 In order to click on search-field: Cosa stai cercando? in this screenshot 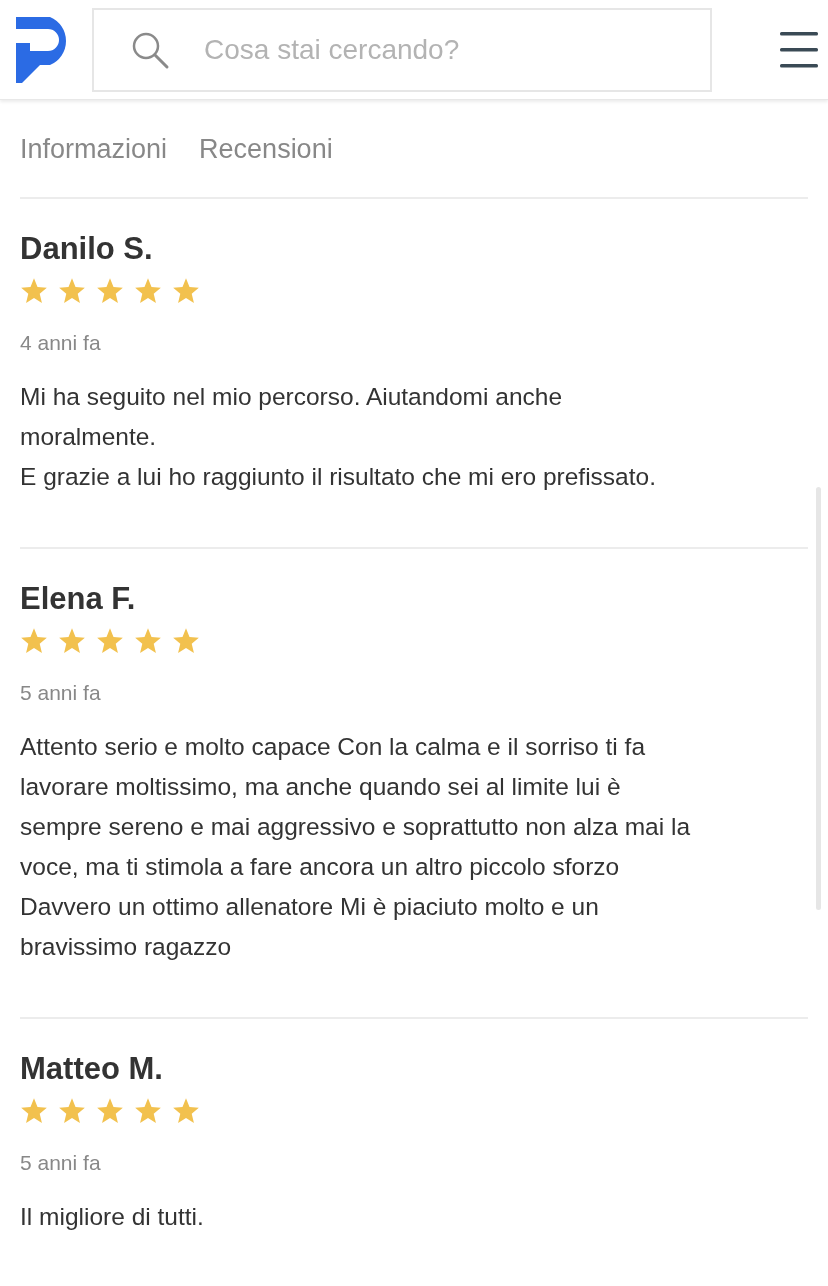, I will do `click(402, 49)`.